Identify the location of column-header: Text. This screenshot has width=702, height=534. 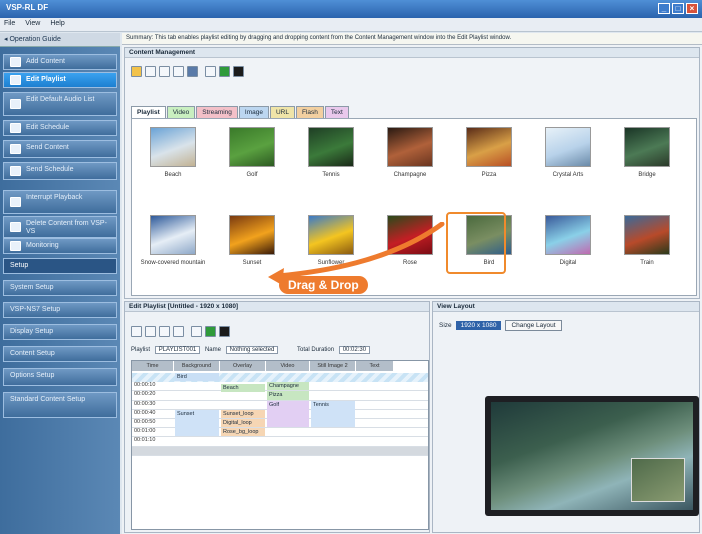
(375, 366).